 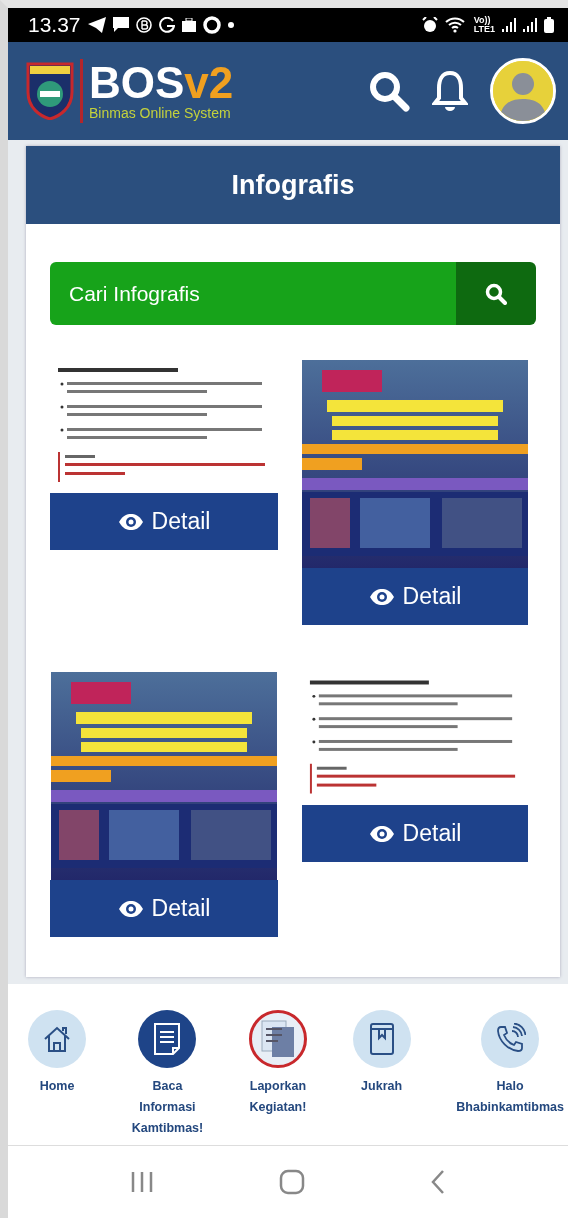 I want to click on home-icon, so click(x=57, y=1039).